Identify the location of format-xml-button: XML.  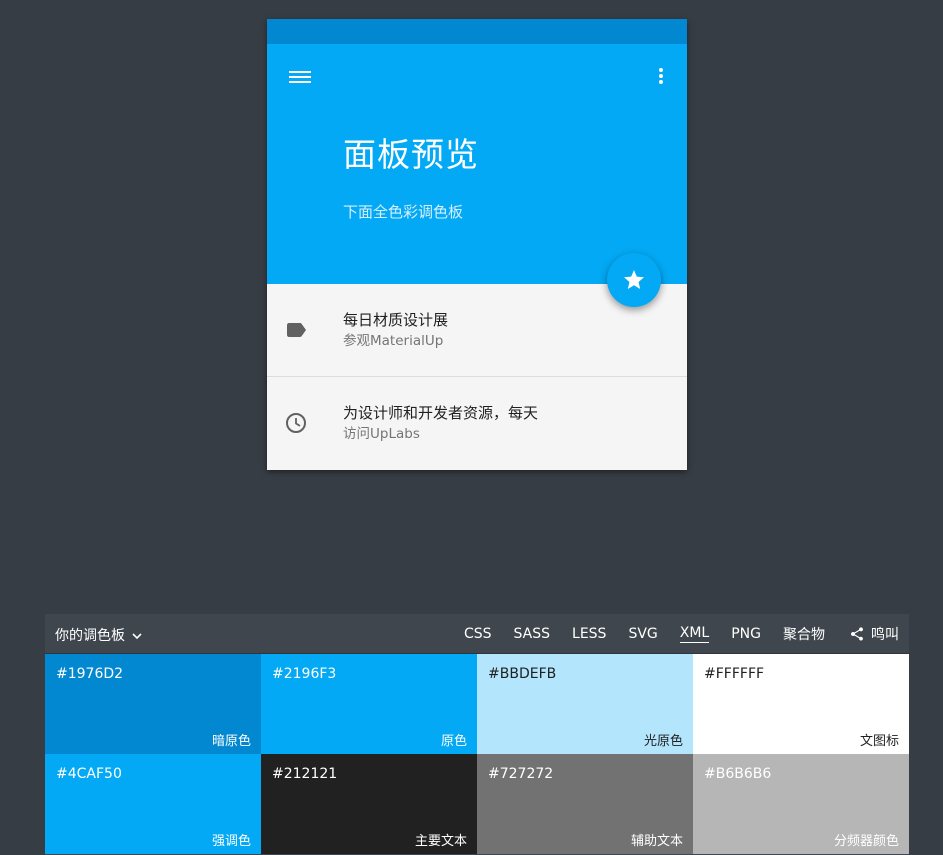
(694, 634).